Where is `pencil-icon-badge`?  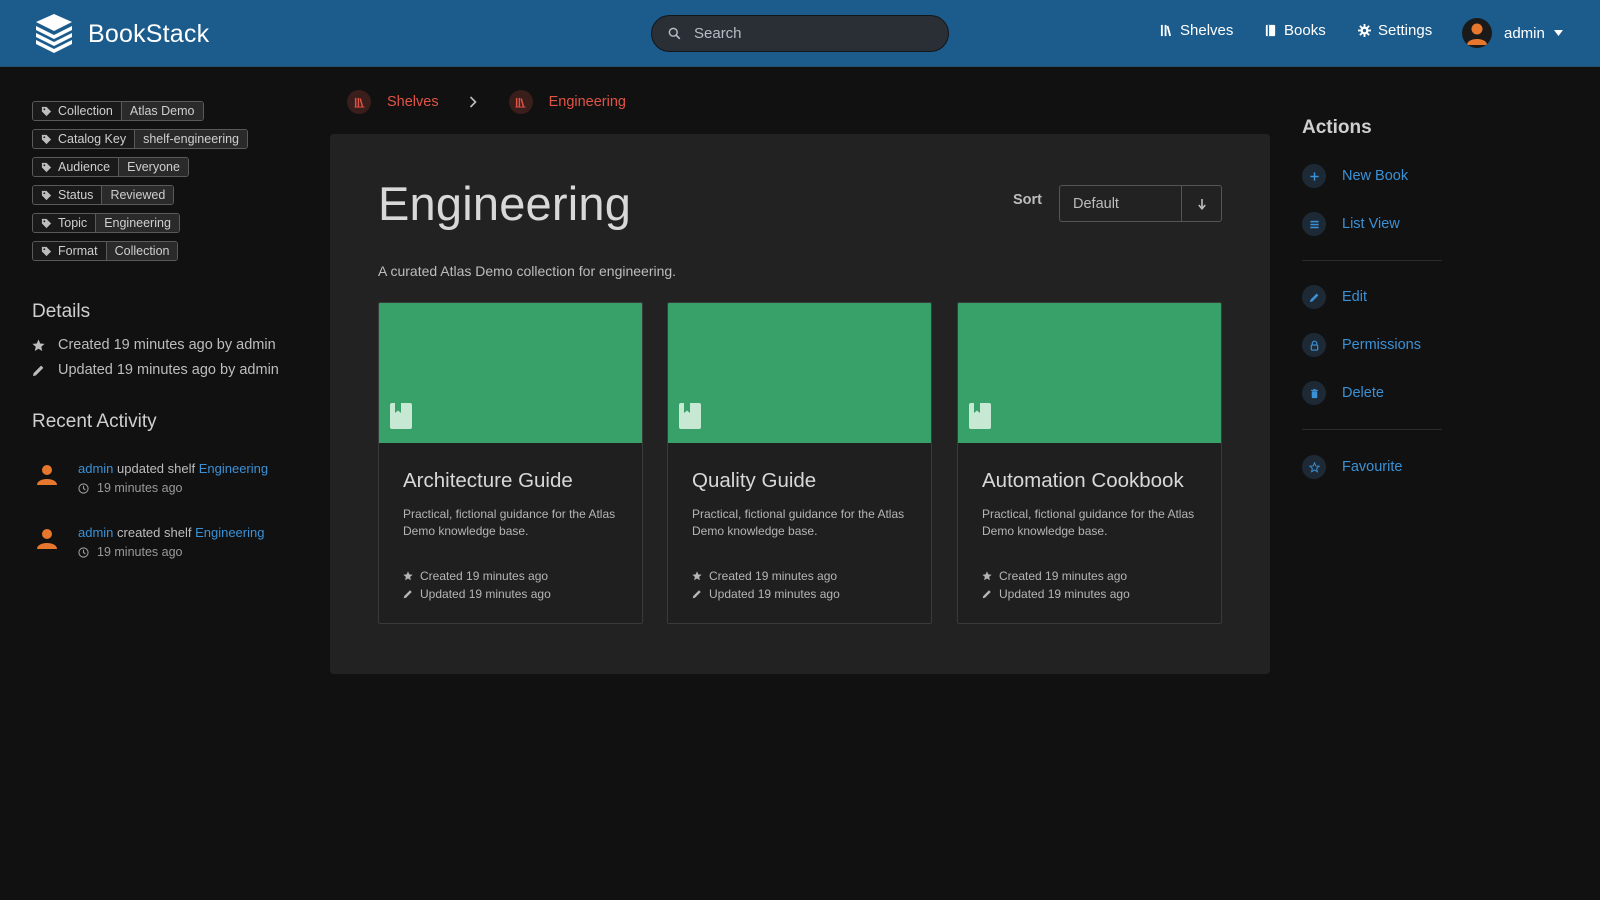
pencil-icon-badge is located at coordinates (1314, 297).